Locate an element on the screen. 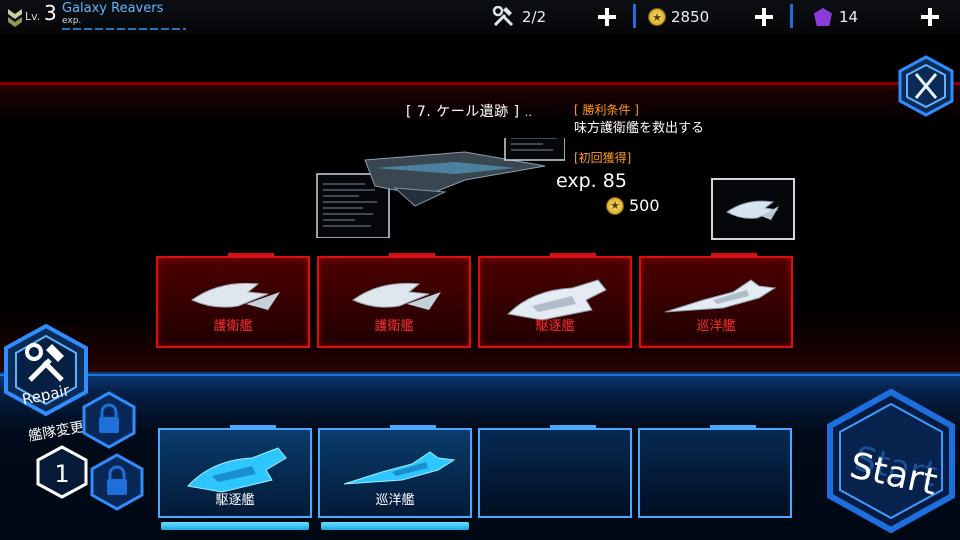 The image size is (960, 540). fleet-number-button: 1 is located at coordinates (62, 472).